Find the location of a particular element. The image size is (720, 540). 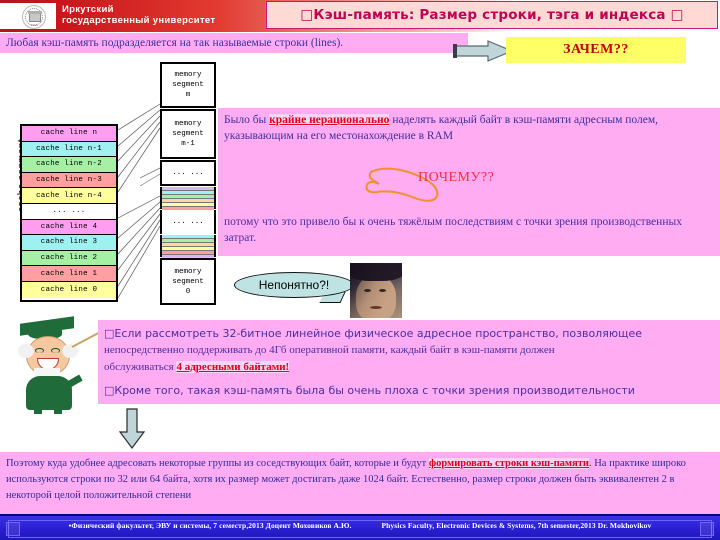

cache-line-row: cache line 0 is located at coordinates (69, 289).